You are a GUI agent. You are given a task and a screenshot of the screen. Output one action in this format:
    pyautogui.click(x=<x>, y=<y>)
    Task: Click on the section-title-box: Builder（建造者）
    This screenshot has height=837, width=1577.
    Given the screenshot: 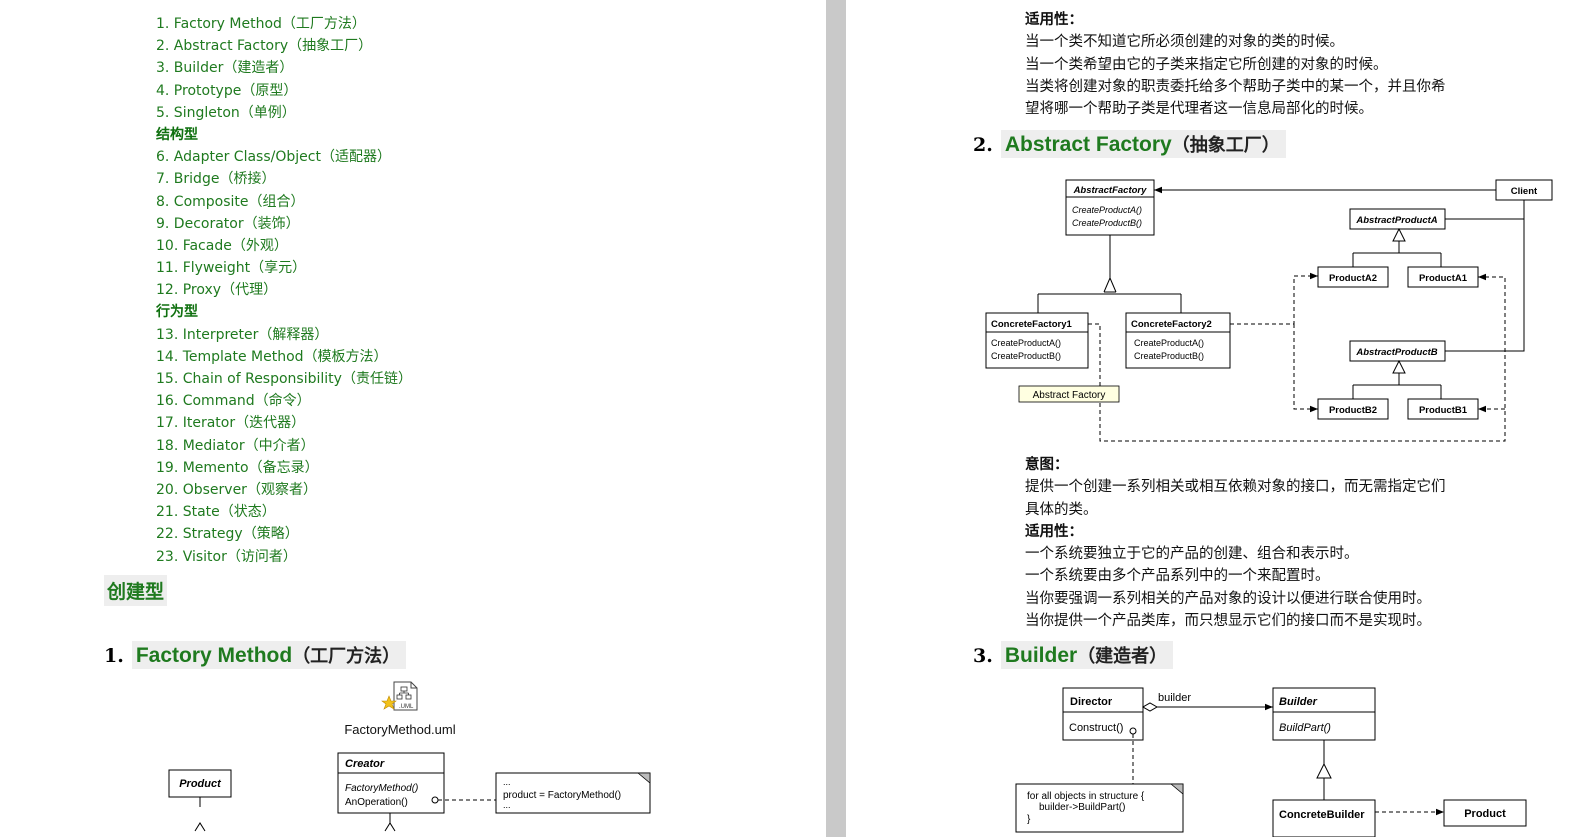 What is the action you would take?
    pyautogui.click(x=1087, y=655)
    